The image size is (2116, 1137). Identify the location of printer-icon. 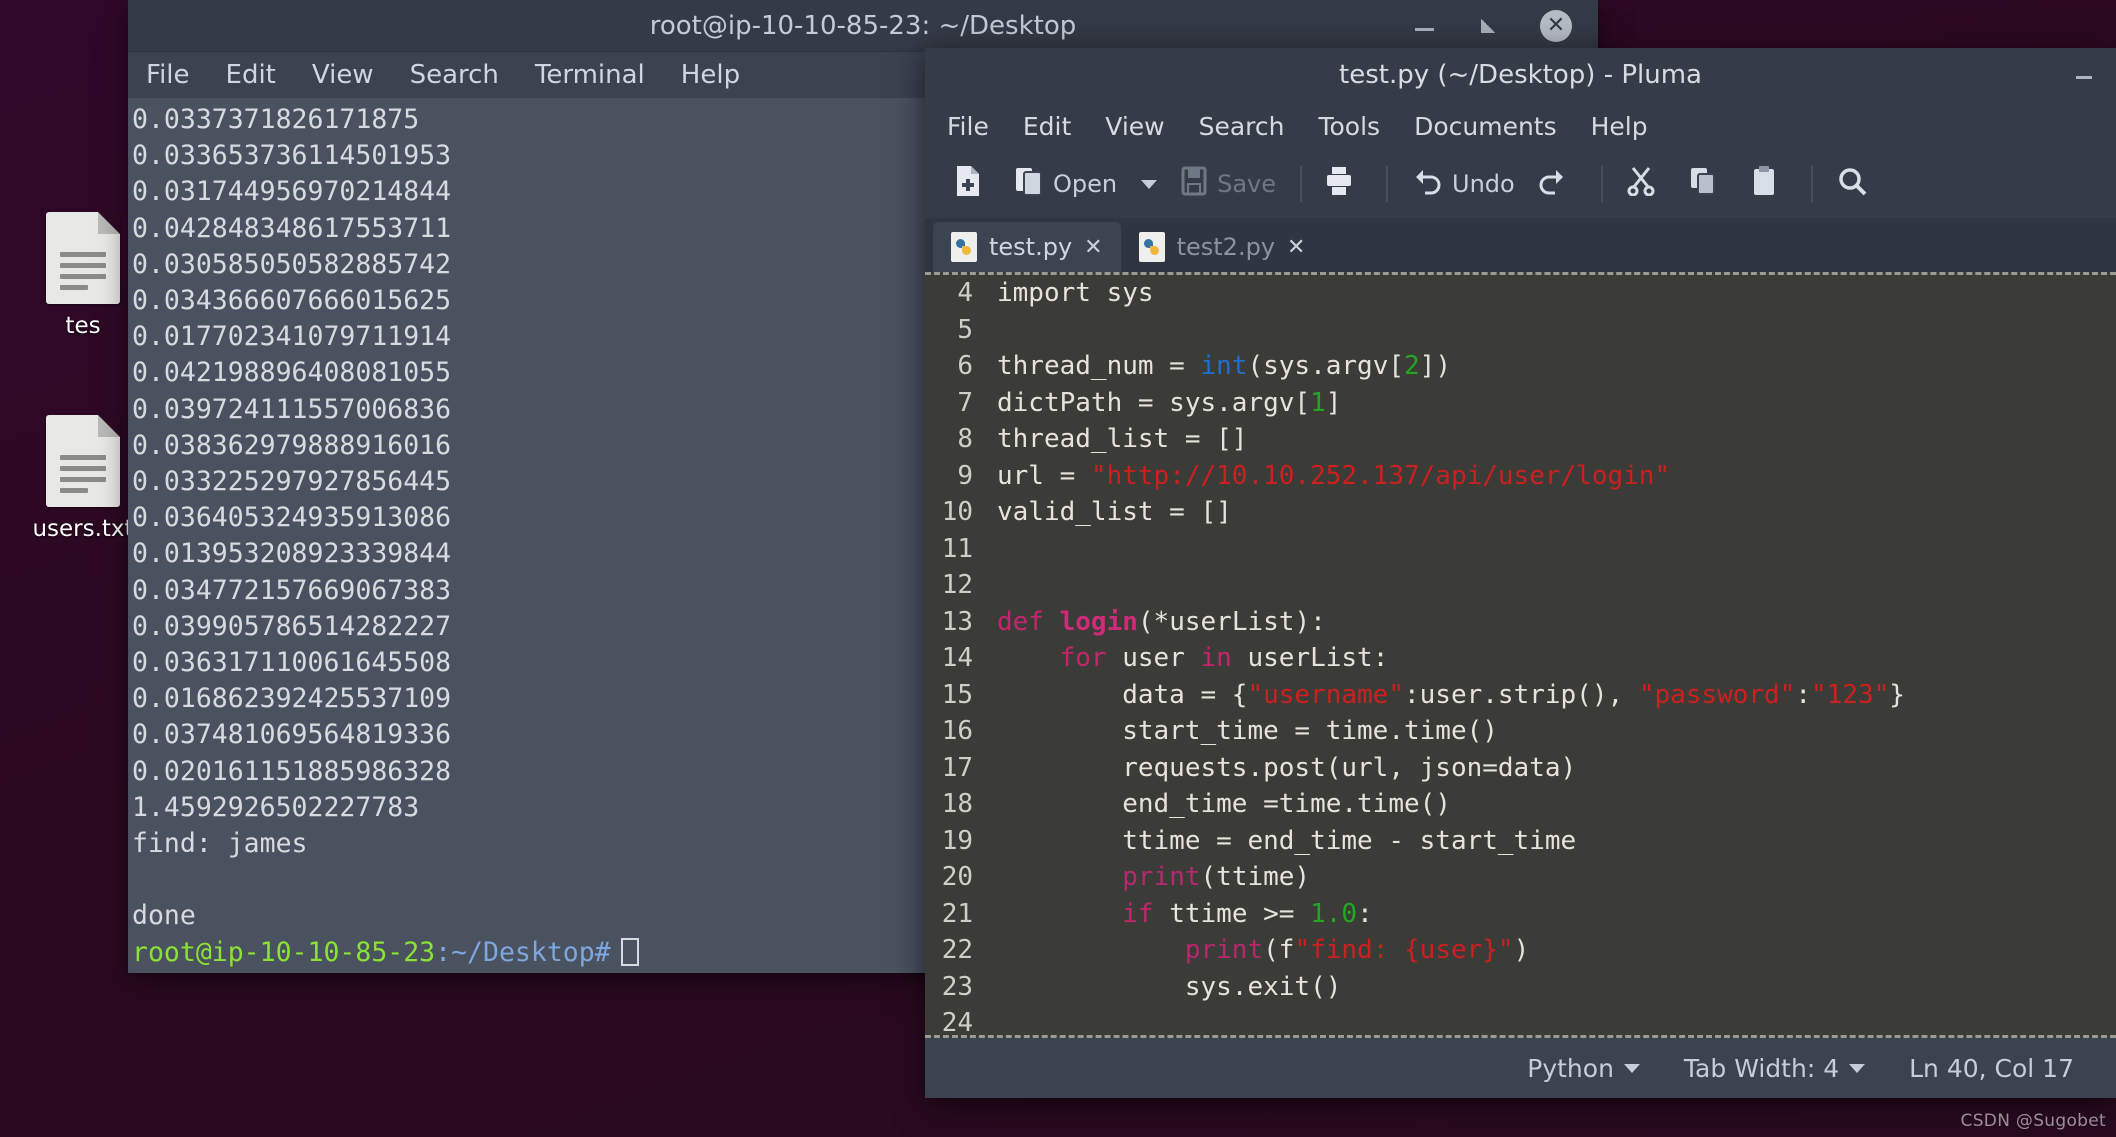
(1339, 184).